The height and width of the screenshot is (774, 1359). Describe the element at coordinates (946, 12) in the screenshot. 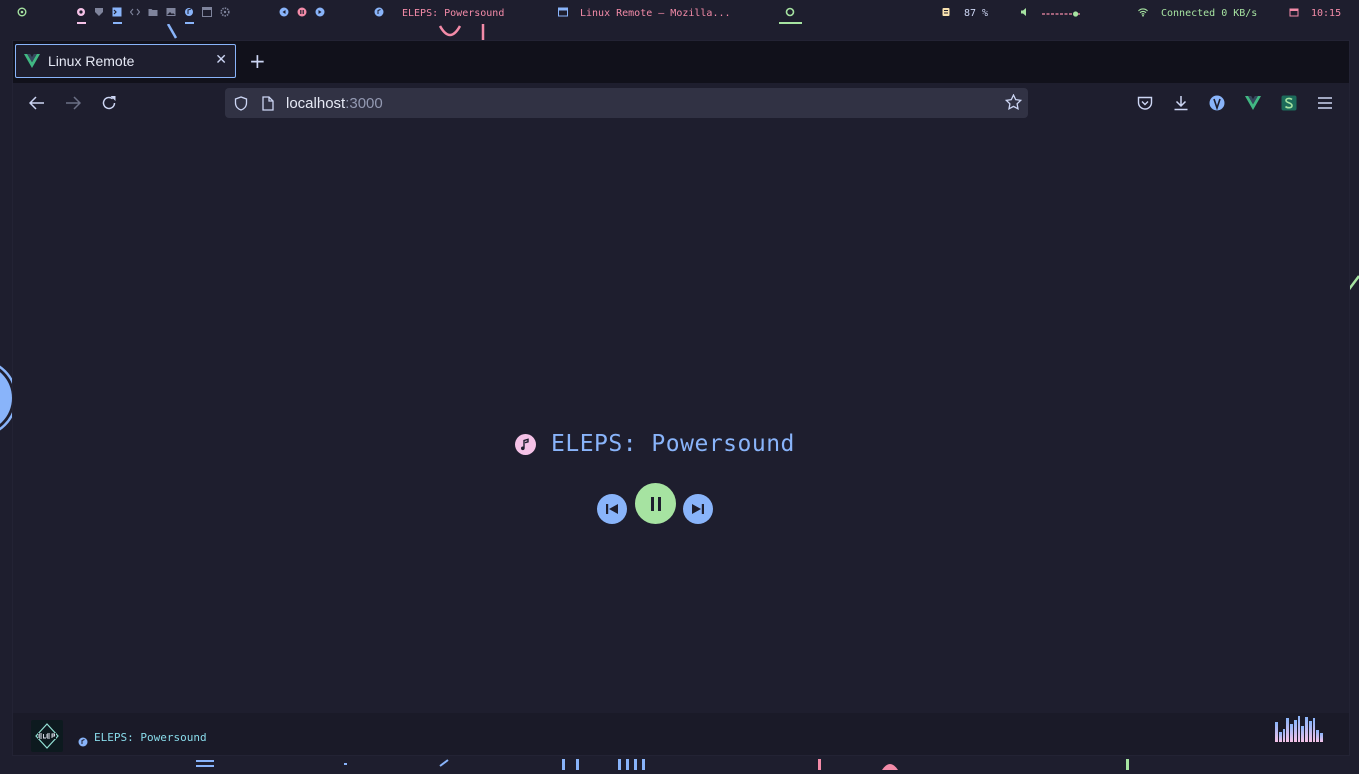

I see `brightness-icon` at that location.